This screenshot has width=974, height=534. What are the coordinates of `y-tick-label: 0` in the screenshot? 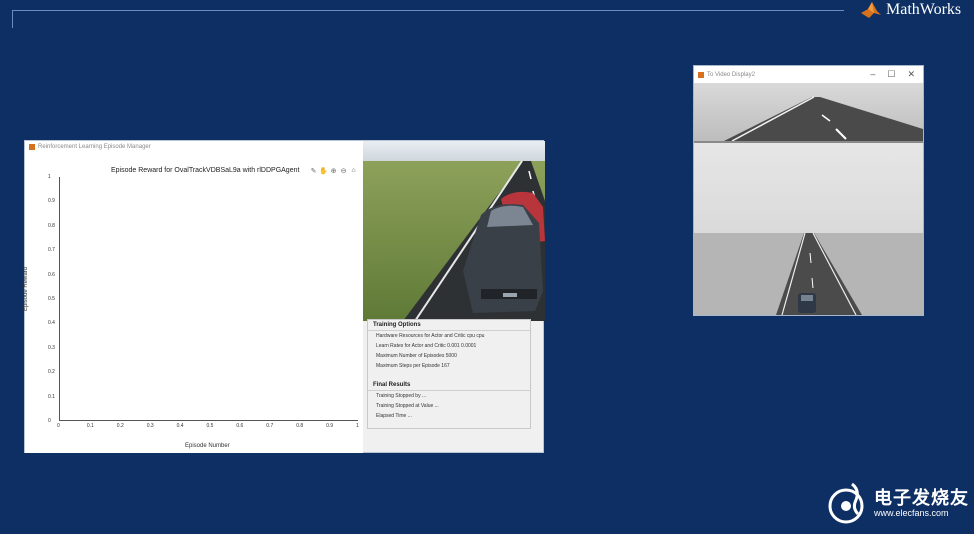 It's located at (49, 421).